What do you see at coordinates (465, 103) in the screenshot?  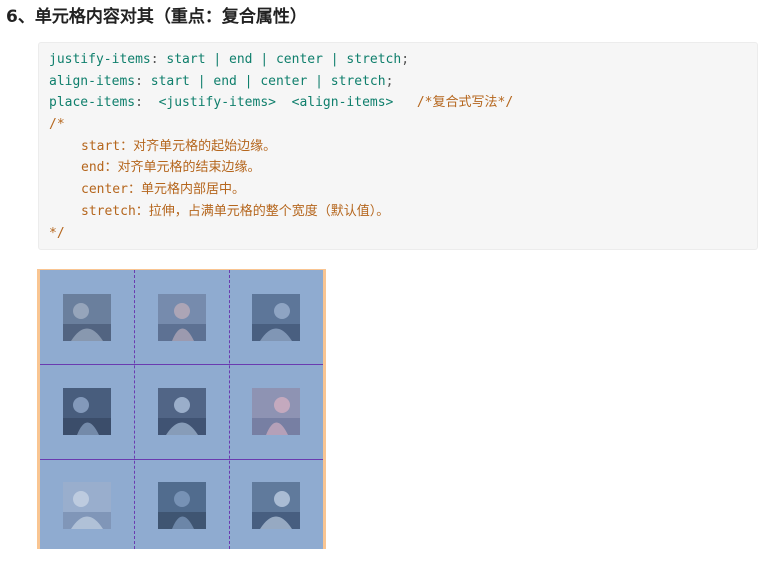 I see `code-inline-comment: /*复合式写法*/` at bounding box center [465, 103].